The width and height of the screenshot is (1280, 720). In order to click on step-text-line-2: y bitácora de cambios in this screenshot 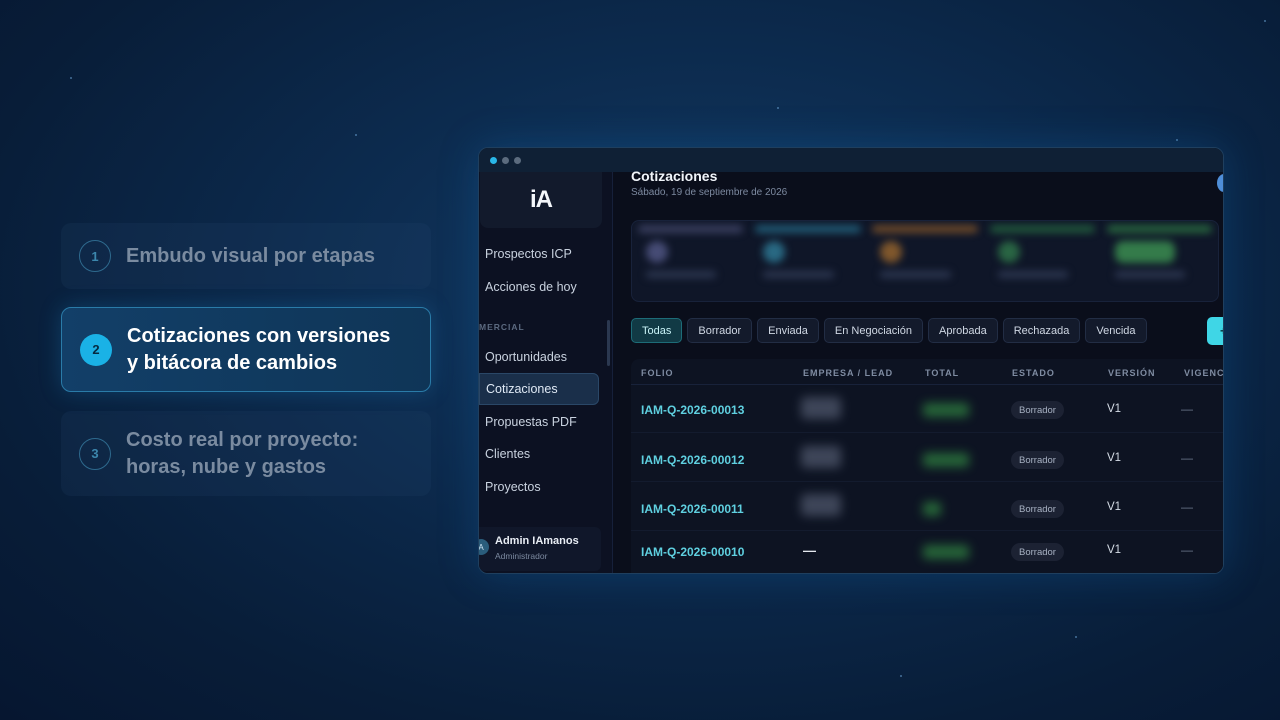, I will do `click(232, 362)`.